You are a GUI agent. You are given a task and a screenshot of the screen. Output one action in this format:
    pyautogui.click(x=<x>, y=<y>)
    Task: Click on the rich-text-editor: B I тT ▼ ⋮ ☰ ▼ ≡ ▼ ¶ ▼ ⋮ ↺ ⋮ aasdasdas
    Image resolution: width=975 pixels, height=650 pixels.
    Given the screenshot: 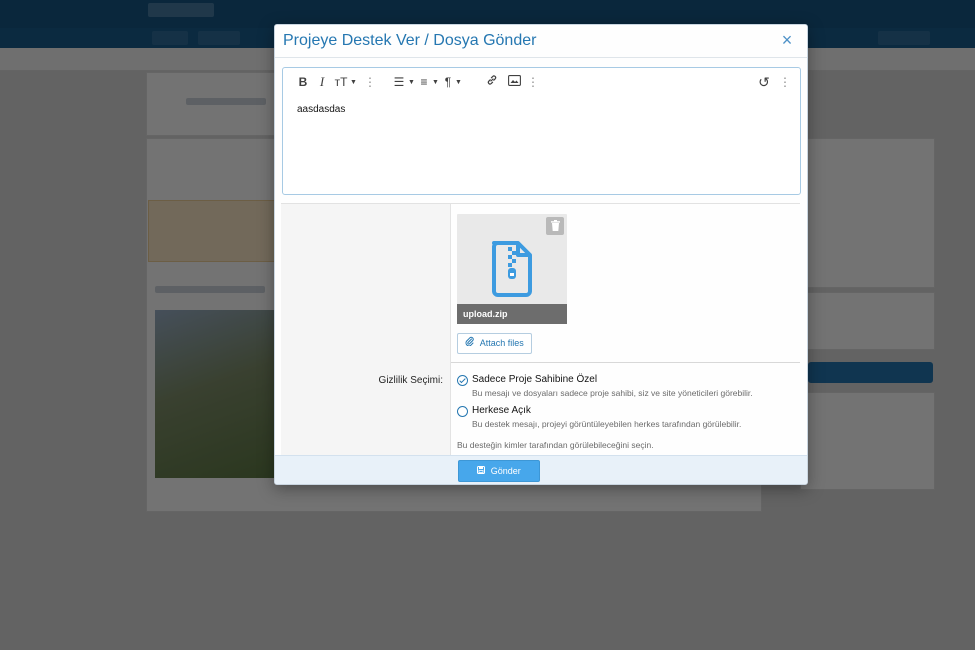 What is the action you would take?
    pyautogui.click(x=541, y=131)
    